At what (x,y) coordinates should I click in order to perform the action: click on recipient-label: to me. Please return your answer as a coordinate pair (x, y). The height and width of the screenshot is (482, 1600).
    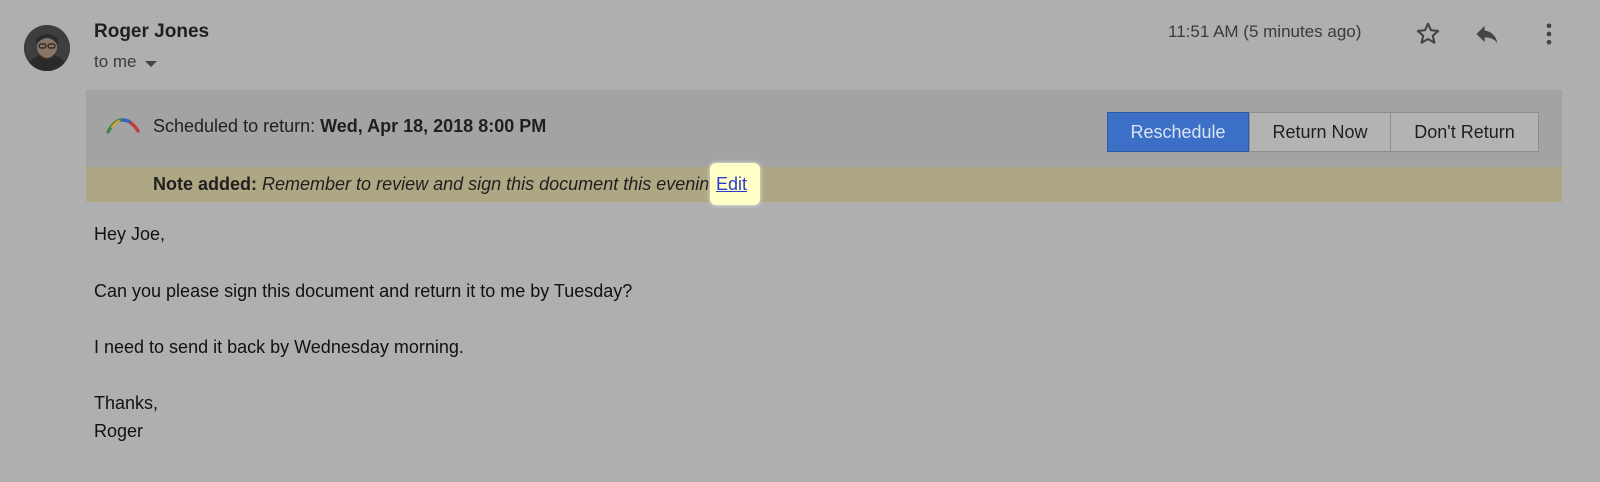
    Looking at the image, I should click on (115, 61).